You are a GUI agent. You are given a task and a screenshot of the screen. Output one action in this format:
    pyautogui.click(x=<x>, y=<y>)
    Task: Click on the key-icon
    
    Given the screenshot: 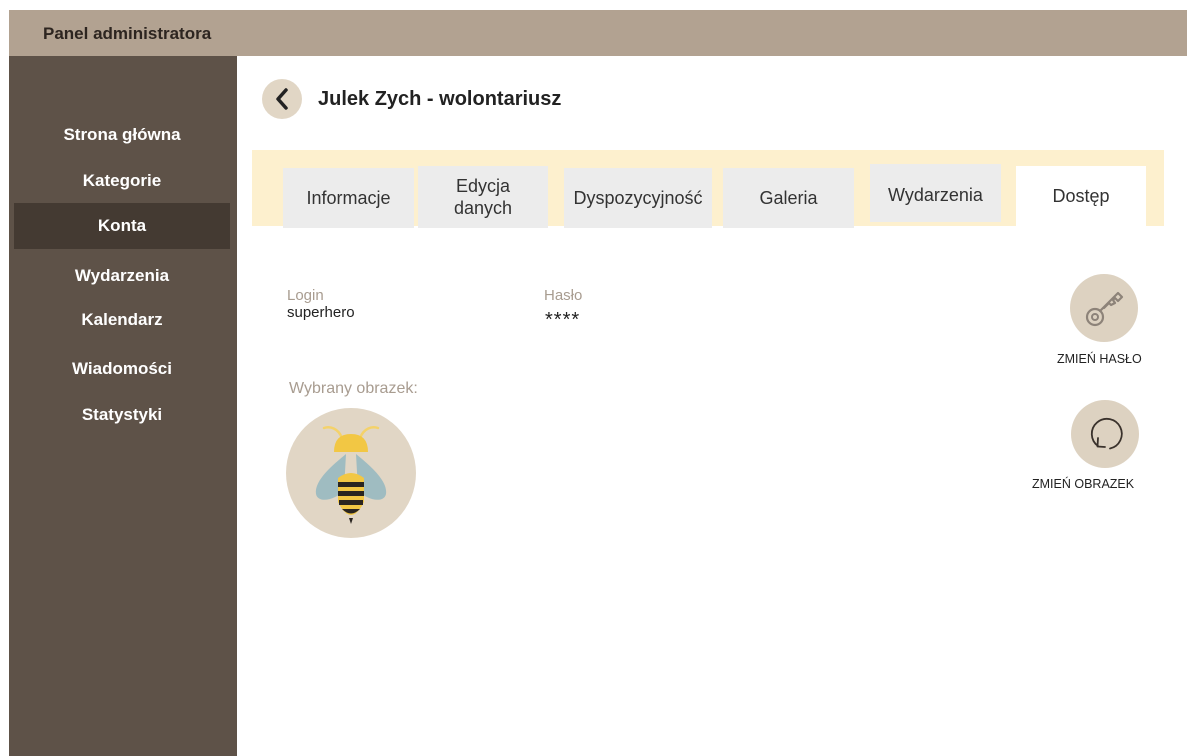 What is the action you would take?
    pyautogui.click(x=1104, y=309)
    